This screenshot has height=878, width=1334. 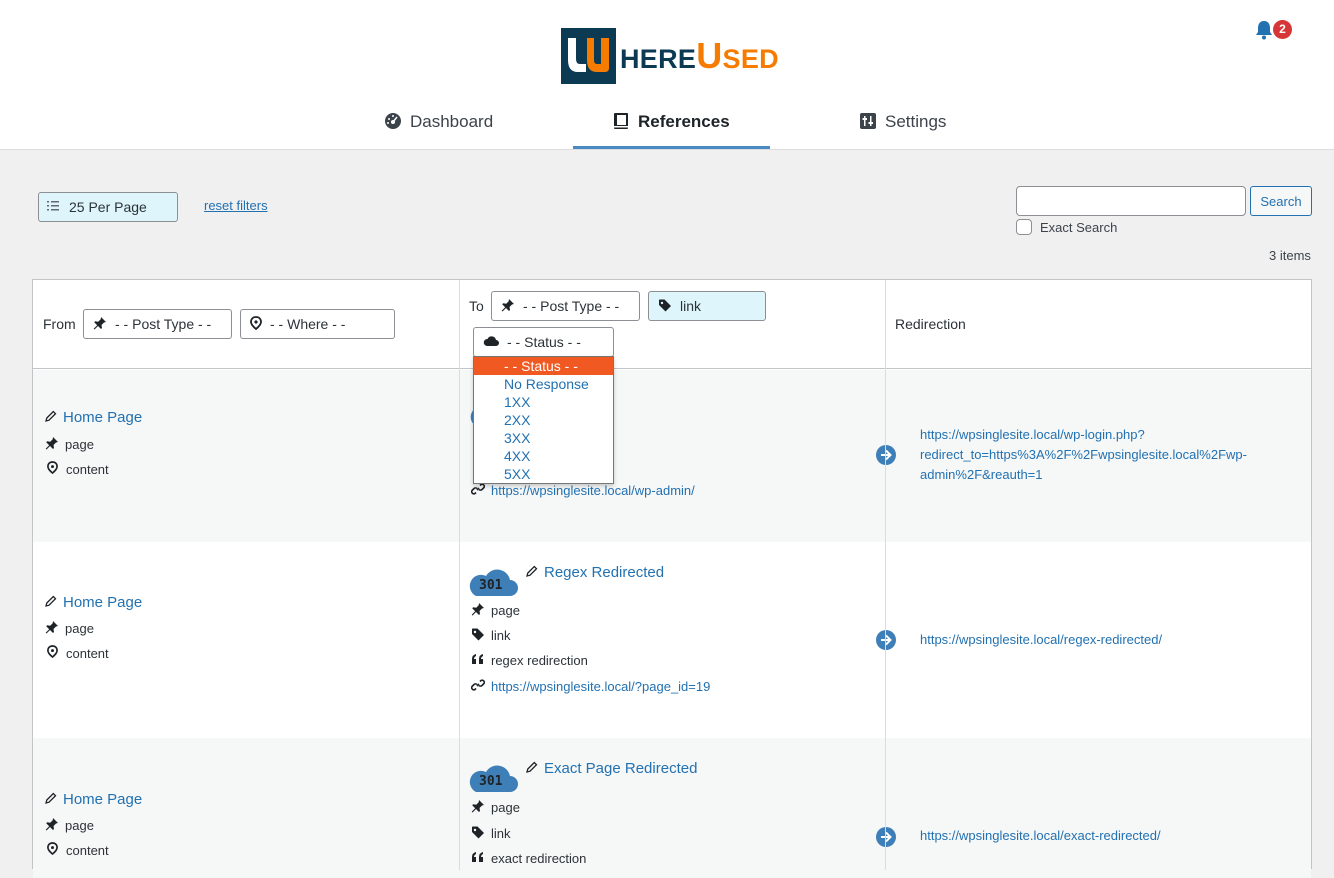 What do you see at coordinates (236, 205) in the screenshot?
I see `reset-filters-link: reset filters` at bounding box center [236, 205].